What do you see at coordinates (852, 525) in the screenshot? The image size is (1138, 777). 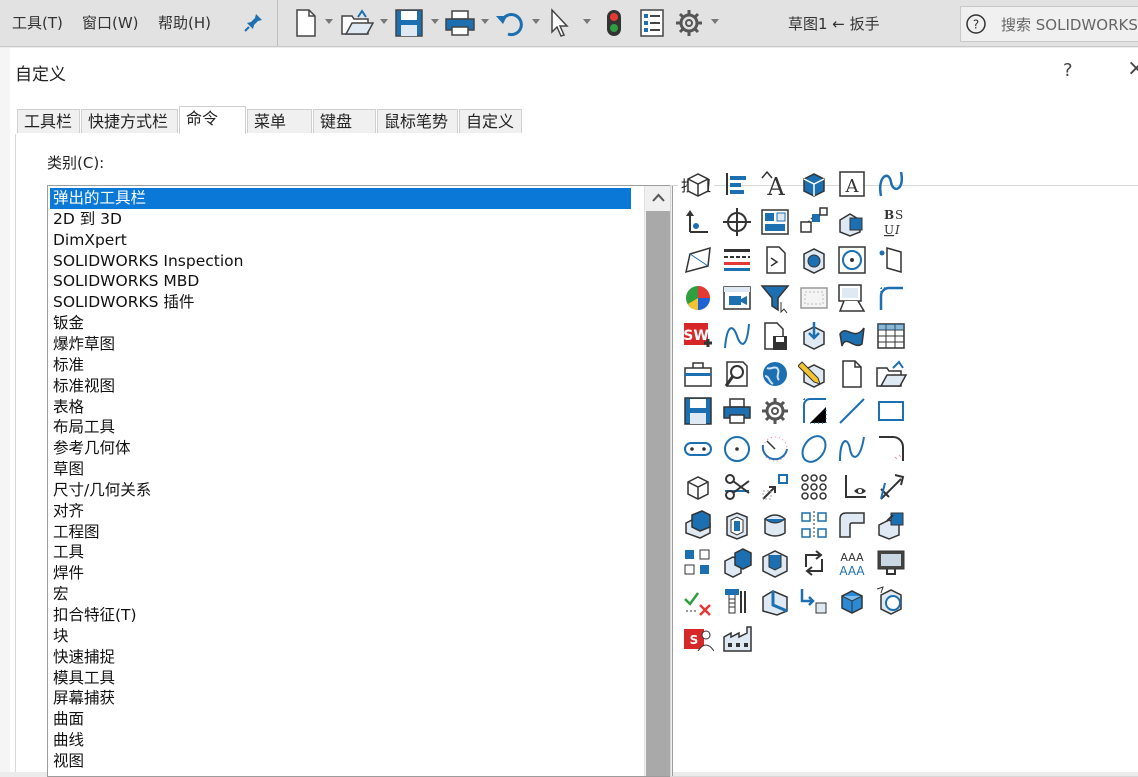 I see `fillet-icon` at bounding box center [852, 525].